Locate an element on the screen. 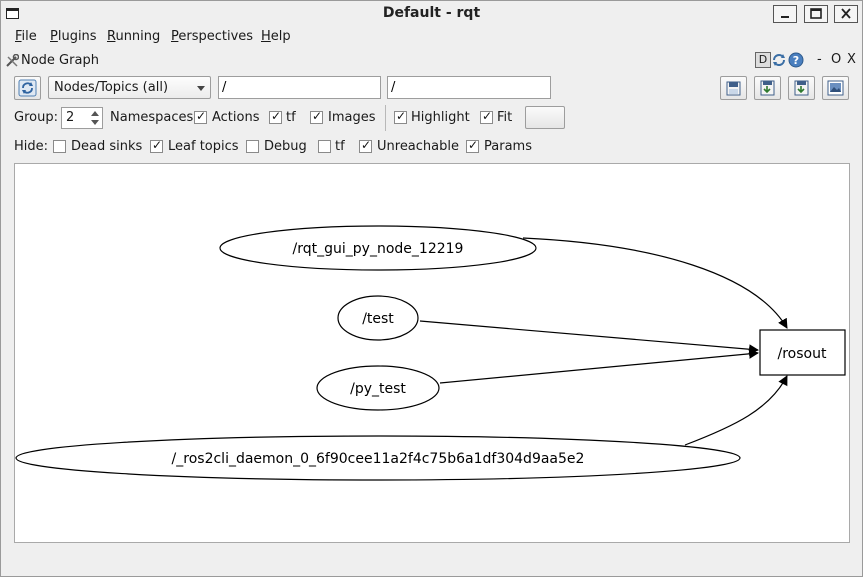 Image resolution: width=863 pixels, height=577 pixels. unreachable-checkbox is located at coordinates (365, 145).